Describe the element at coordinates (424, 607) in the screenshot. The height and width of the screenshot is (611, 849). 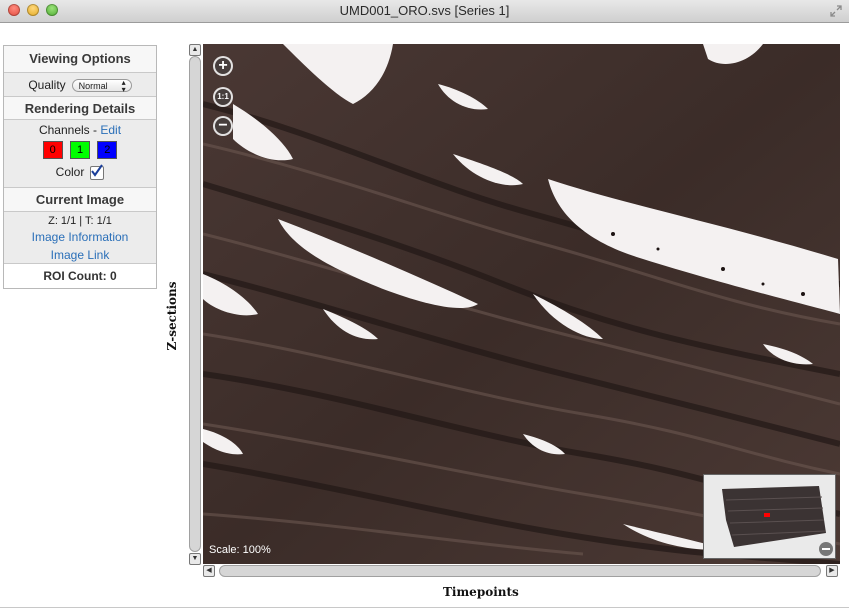
I see `window-bottom-divider` at that location.